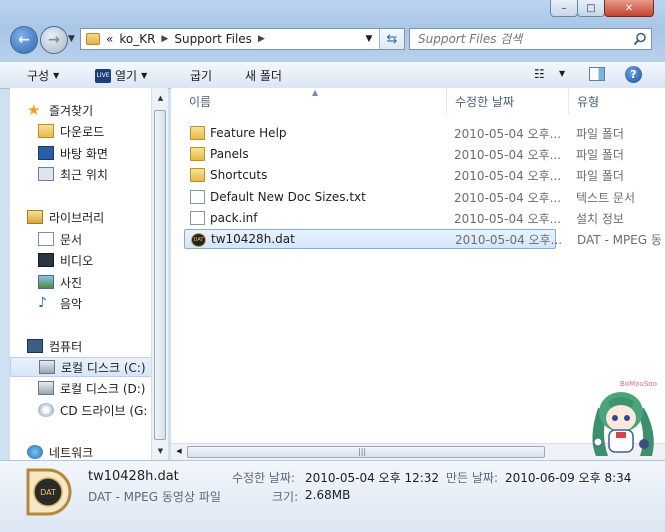 The height and width of the screenshot is (532, 665). What do you see at coordinates (46, 239) in the screenshot?
I see `documents-icon` at bounding box center [46, 239].